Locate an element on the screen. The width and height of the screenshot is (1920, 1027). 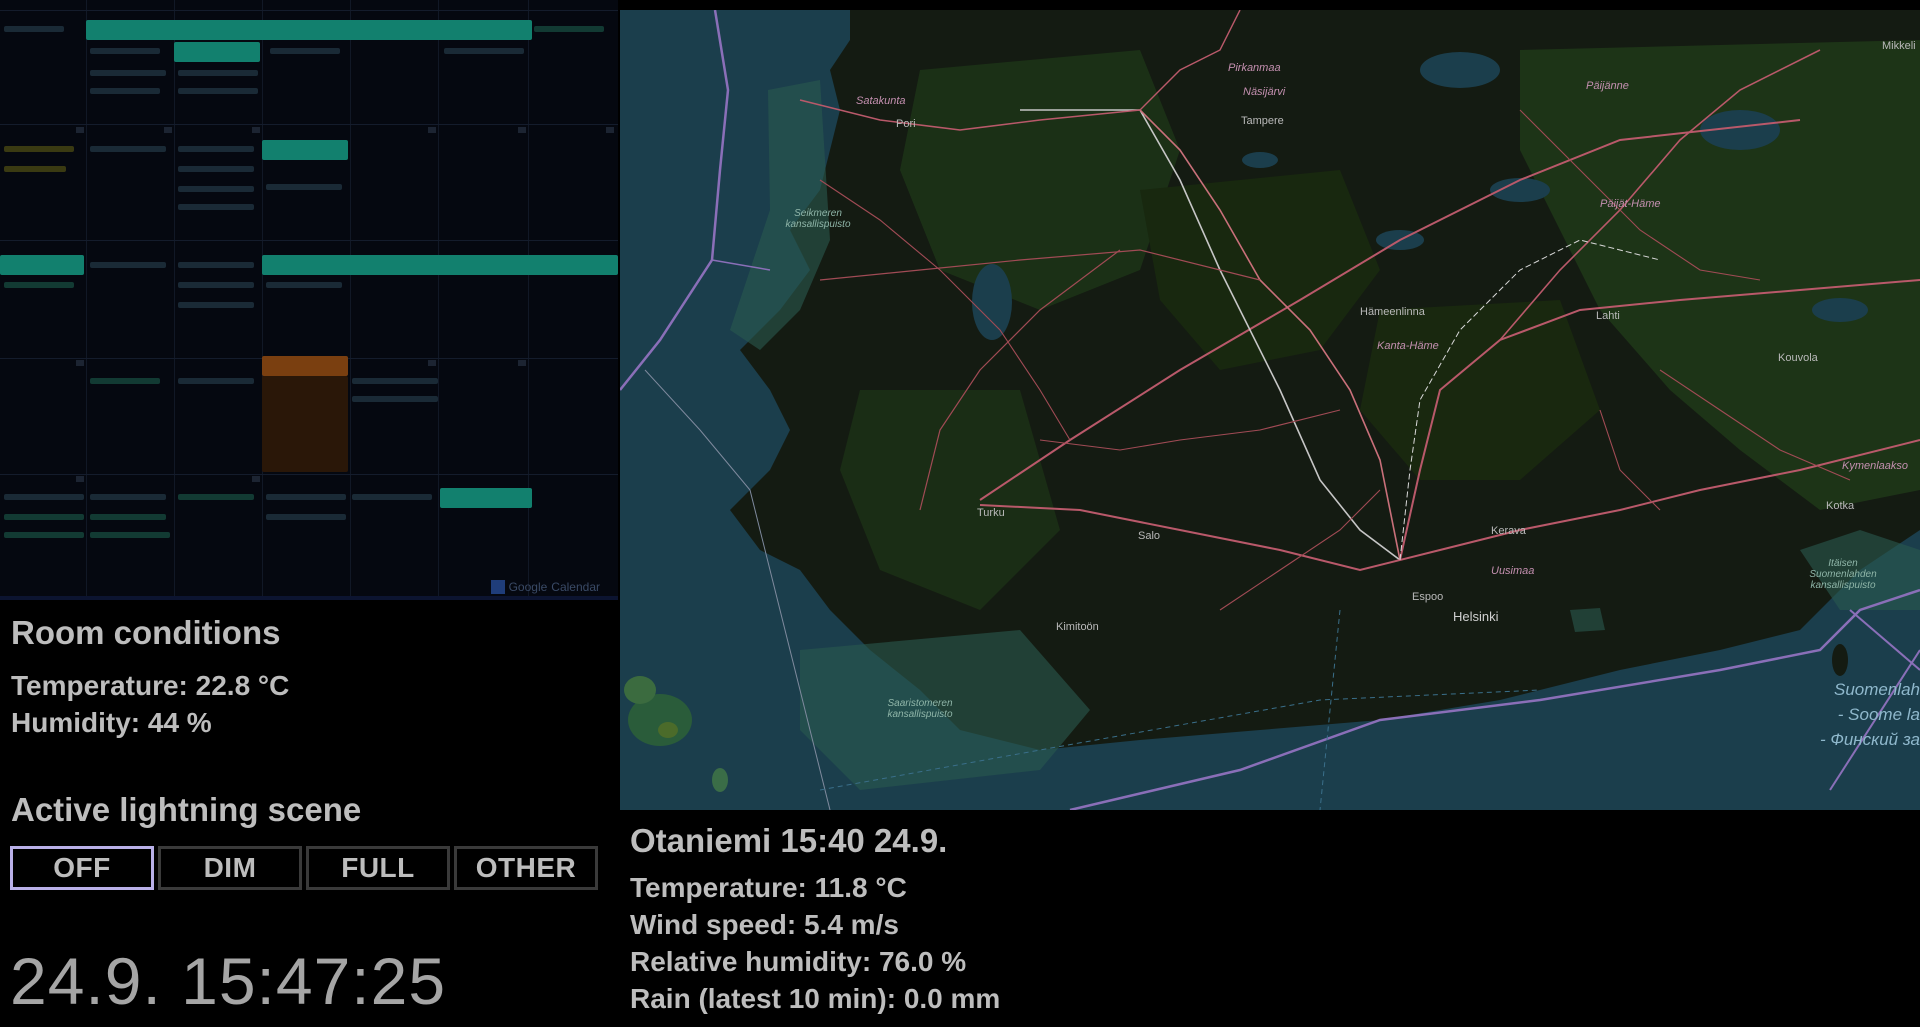
map-label-mikkeli: Mikkeli is located at coordinates (1899, 46).